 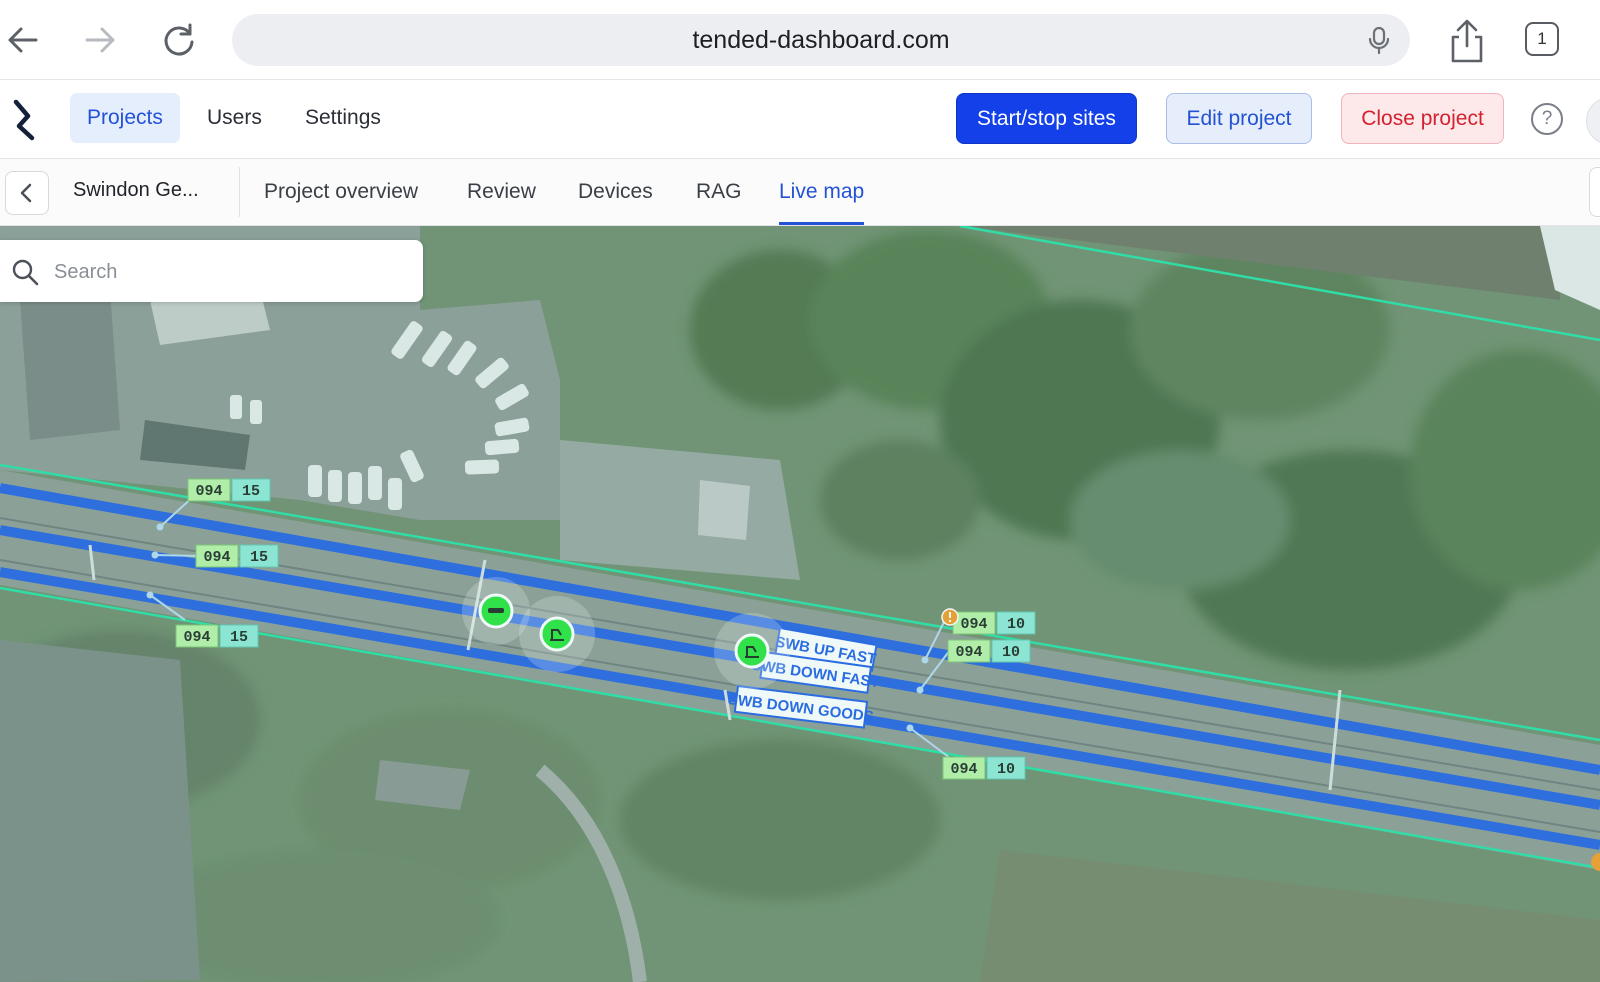 What do you see at coordinates (1239, 118) in the screenshot?
I see `edit-project-button: Edit project` at bounding box center [1239, 118].